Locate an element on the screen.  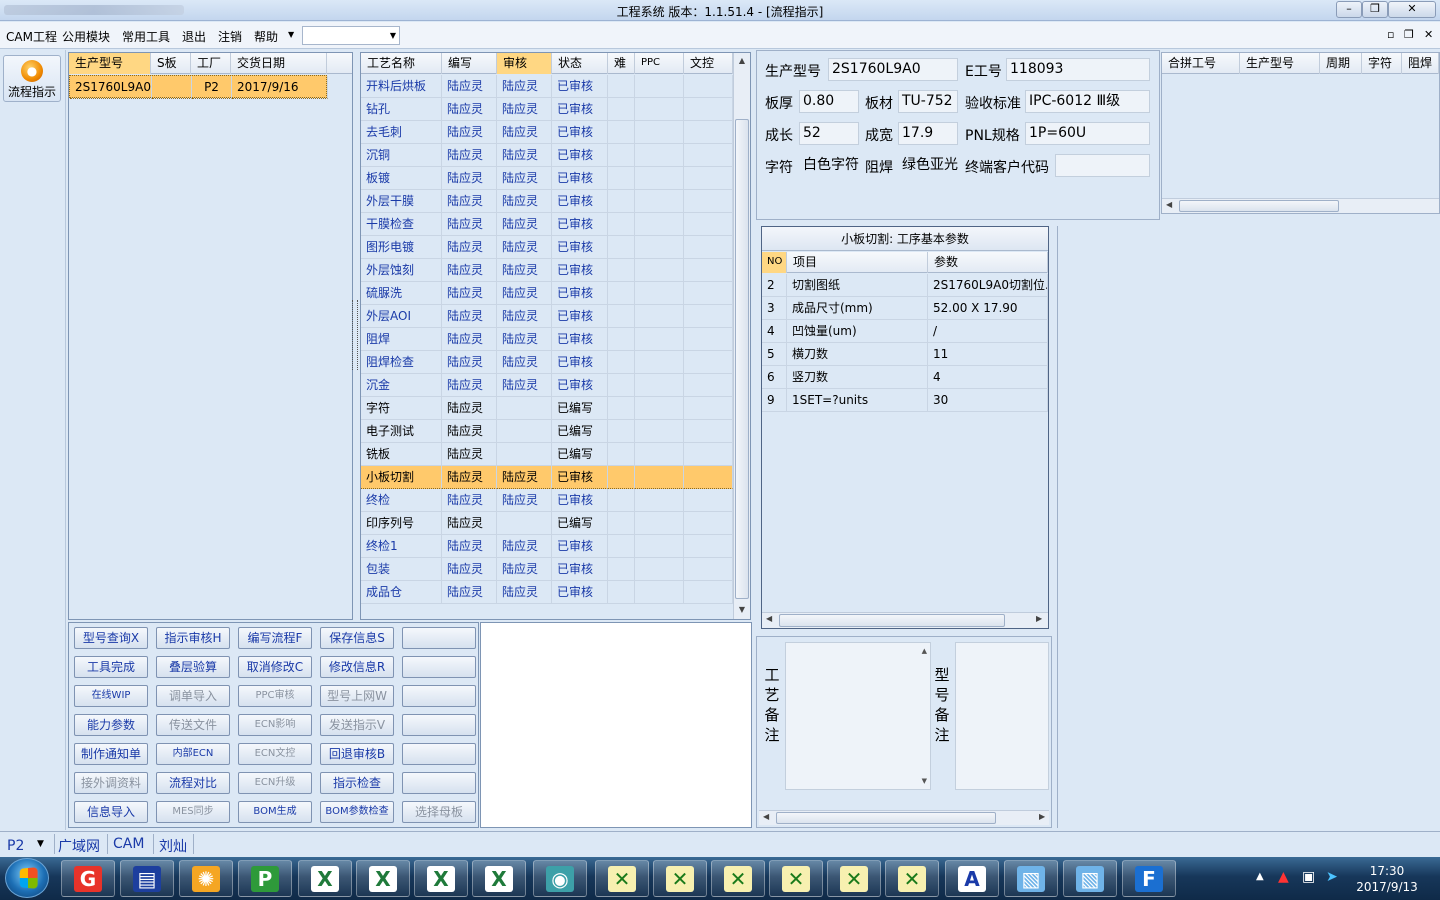
table-row: 印序列号 陆应灵 已编写 is located at coordinates (547, 523).